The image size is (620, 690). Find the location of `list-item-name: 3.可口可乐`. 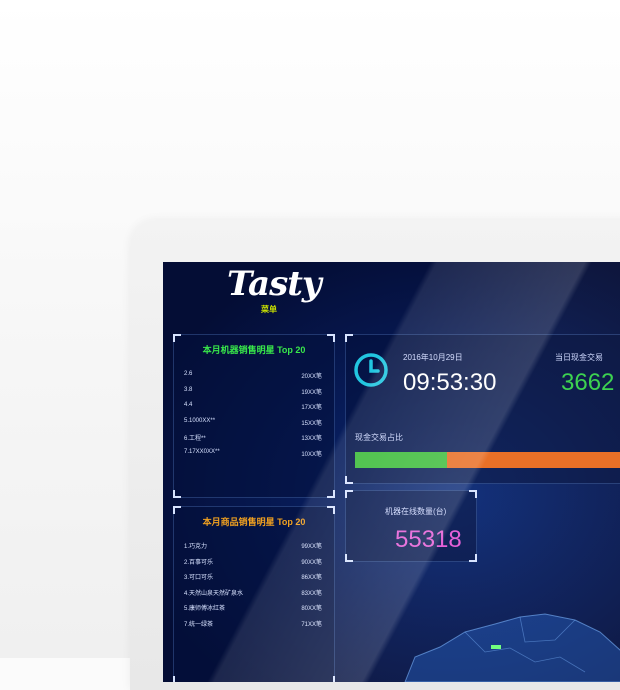

list-item-name: 3.可口可乐 is located at coordinates (199, 578).